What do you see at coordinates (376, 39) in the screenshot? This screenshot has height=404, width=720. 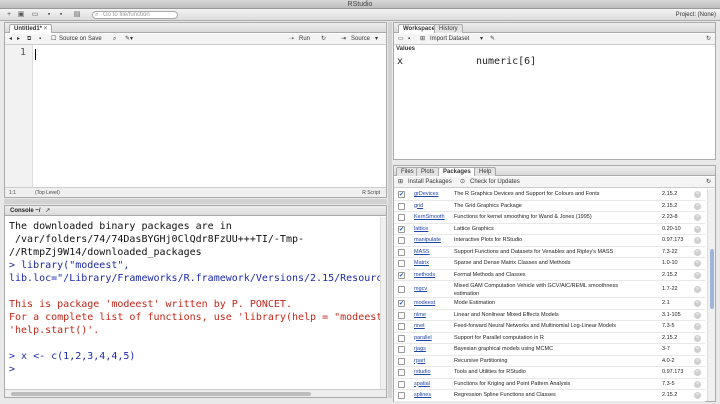 I see `source-dropdown-icon: ▾` at bounding box center [376, 39].